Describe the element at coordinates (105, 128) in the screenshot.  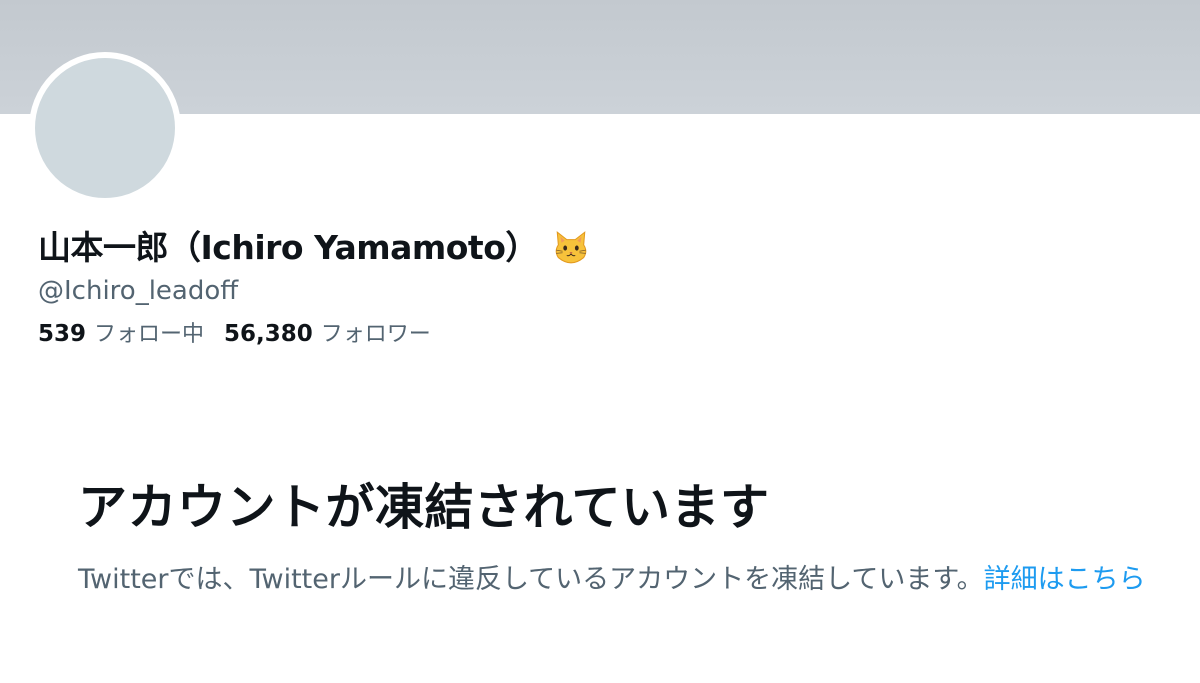
I see `avatar` at that location.